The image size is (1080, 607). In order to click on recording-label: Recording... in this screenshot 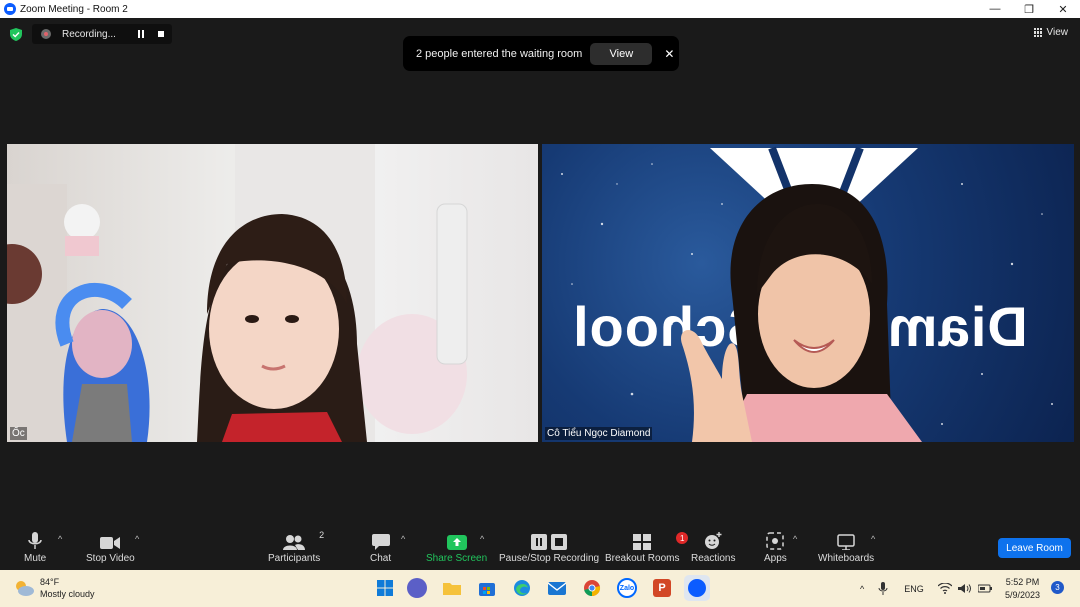, I will do `click(89, 34)`.